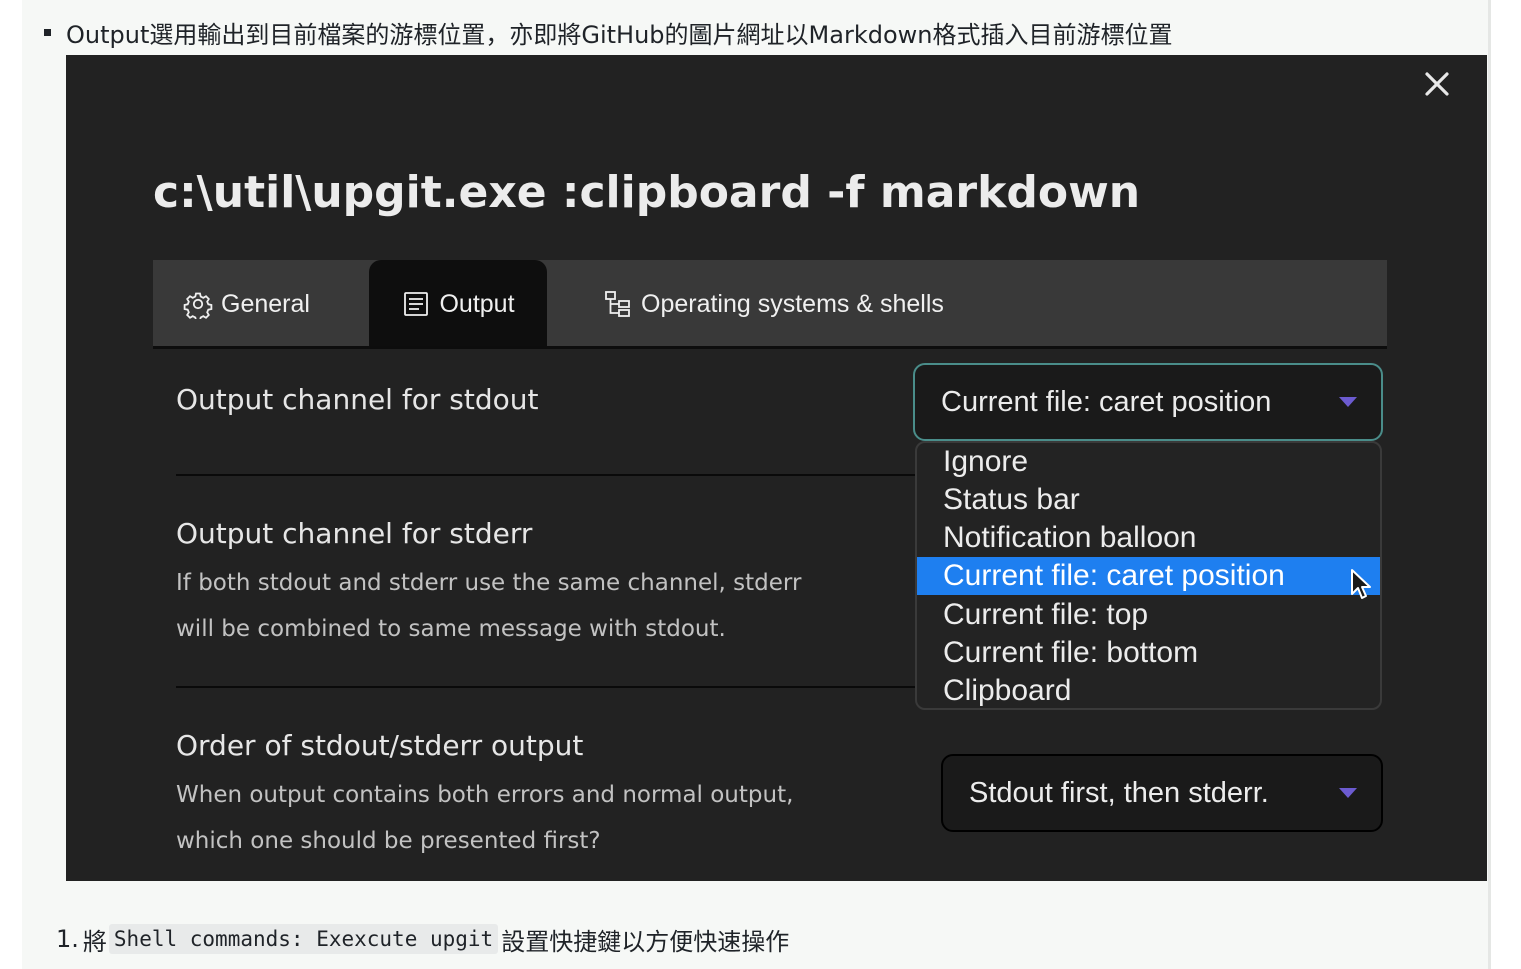 Image resolution: width=1521 pixels, height=969 pixels. Describe the element at coordinates (477, 303) in the screenshot. I see `tab-output-label: Output` at that location.